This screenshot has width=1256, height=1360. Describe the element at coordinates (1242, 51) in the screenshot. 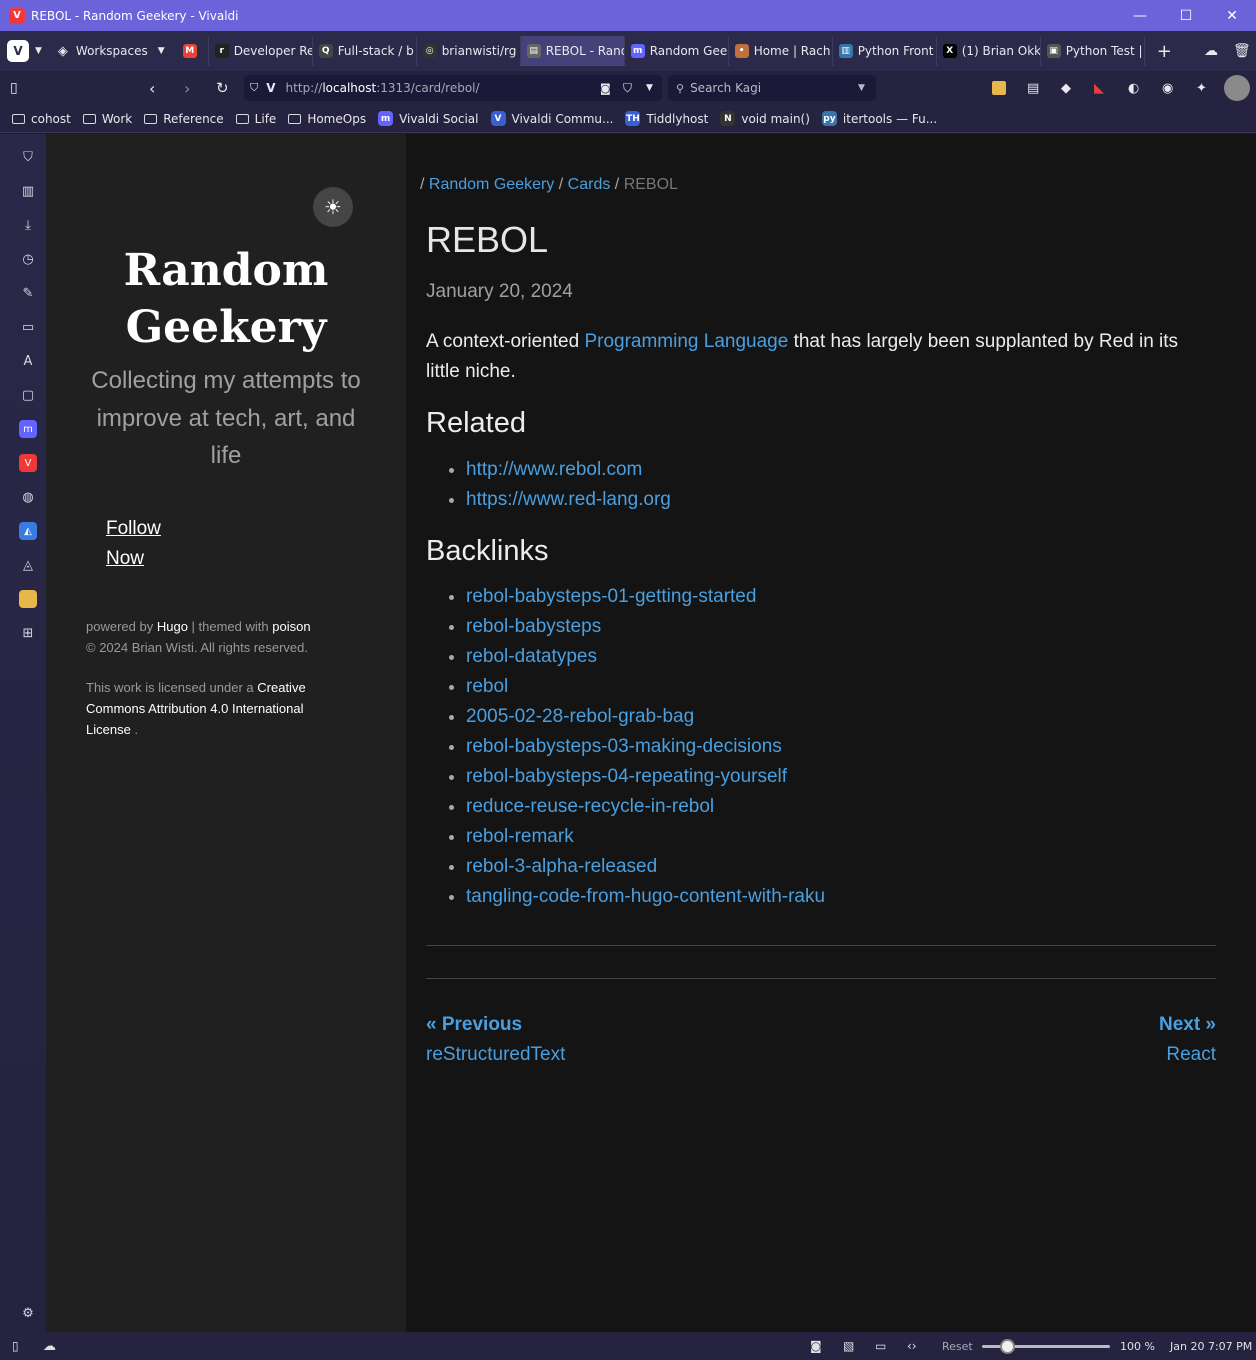

I see `trash-icon: 🗑` at that location.